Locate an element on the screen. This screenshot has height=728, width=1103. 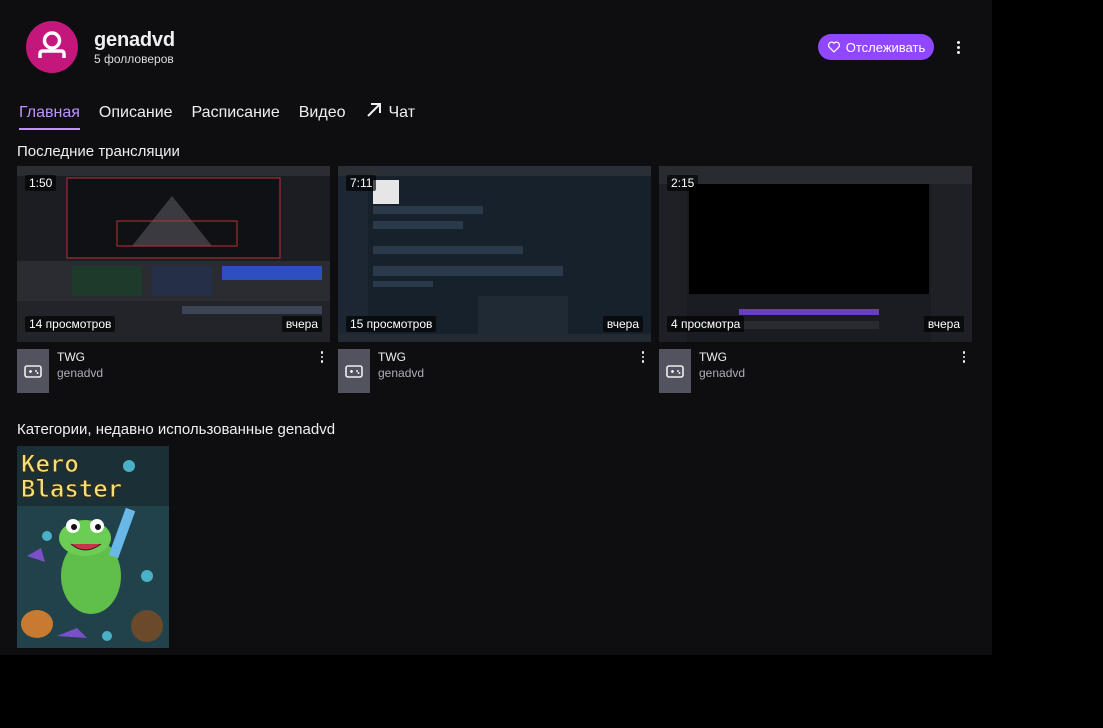
tab-videos: Видео is located at coordinates (322, 115).